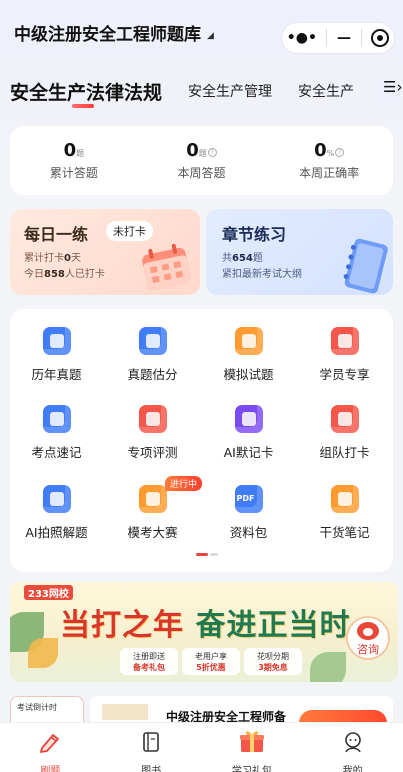  What do you see at coordinates (302, 38) in the screenshot?
I see `more-menu-button: •●•` at bounding box center [302, 38].